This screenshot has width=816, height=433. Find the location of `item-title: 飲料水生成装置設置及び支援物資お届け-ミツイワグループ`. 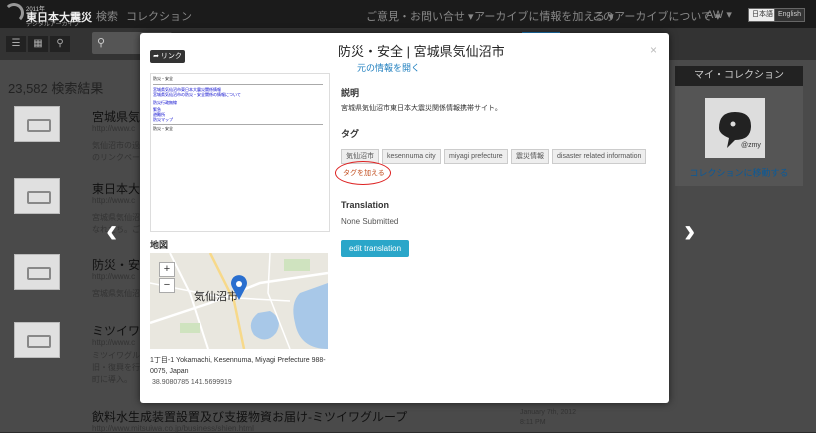

item-title: 飲料水生成装置設置及び支援物資お届け-ミツイワグループ is located at coordinates (249, 416).